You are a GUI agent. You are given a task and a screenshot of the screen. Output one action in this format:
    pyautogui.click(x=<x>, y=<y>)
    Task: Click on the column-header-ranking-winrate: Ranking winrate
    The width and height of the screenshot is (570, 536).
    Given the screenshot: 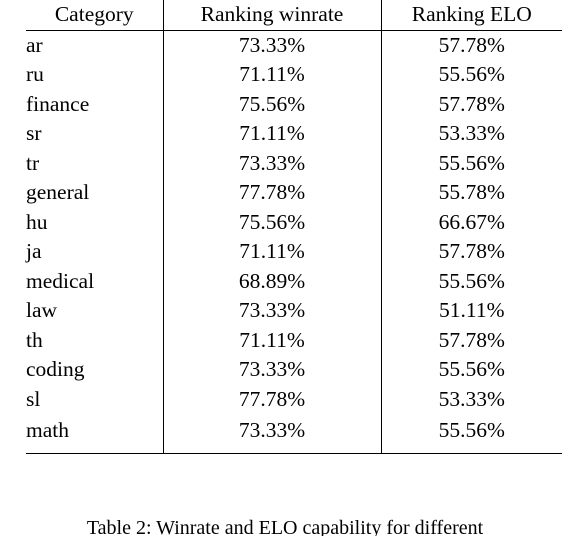 What is the action you would take?
    pyautogui.click(x=271, y=15)
    